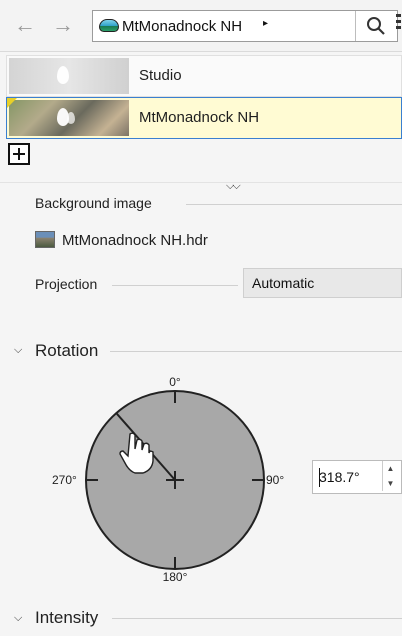 Image resolution: width=402 pixels, height=636 pixels. Describe the element at coordinates (19, 154) in the screenshot. I see `add-environment-button` at that location.